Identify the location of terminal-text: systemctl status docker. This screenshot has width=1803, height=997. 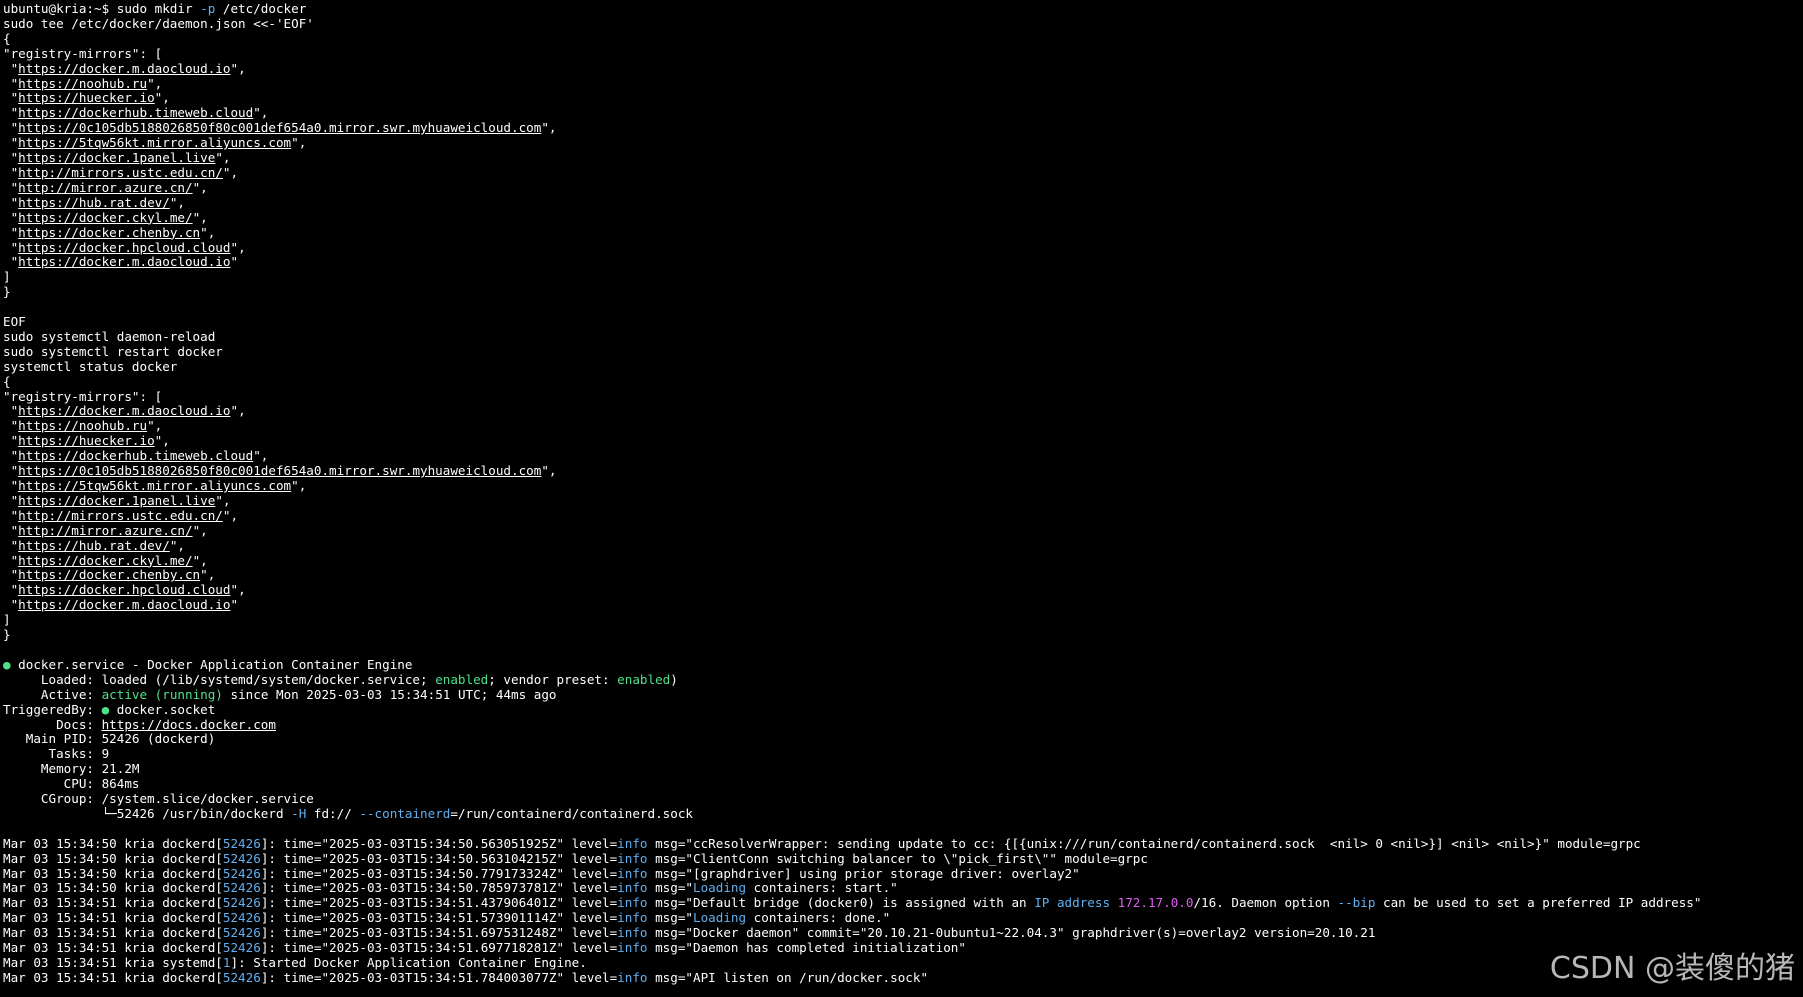
(90, 366).